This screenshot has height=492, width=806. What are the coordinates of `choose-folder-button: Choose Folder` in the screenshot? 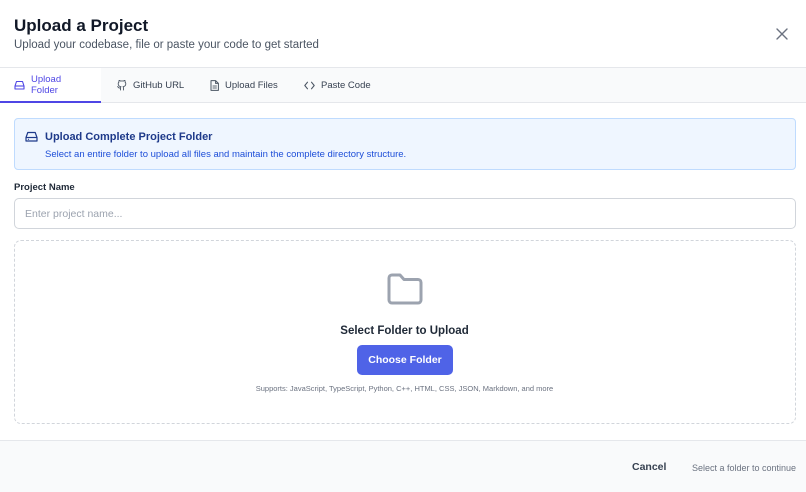 It's located at (405, 360).